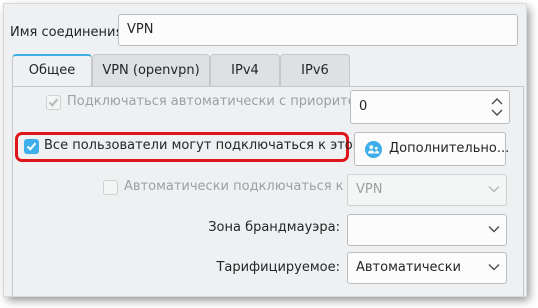 Image resolution: width=538 pixels, height=308 pixels. Describe the element at coordinates (251, 186) in the screenshot. I see `auto-vpn-label: Автоматически подключаться к VPN:` at that location.